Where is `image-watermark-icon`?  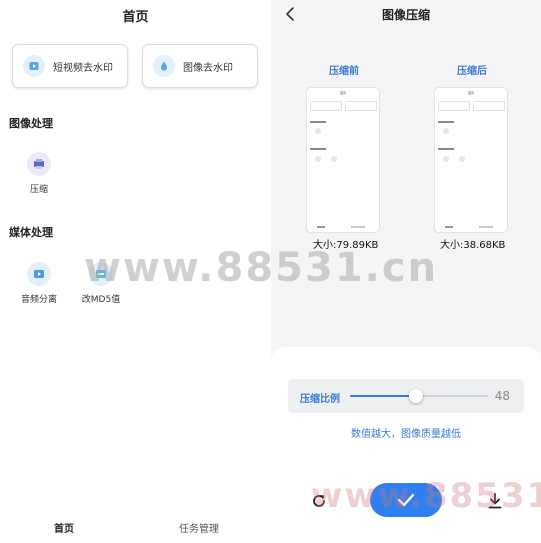
image-watermark-icon is located at coordinates (164, 66).